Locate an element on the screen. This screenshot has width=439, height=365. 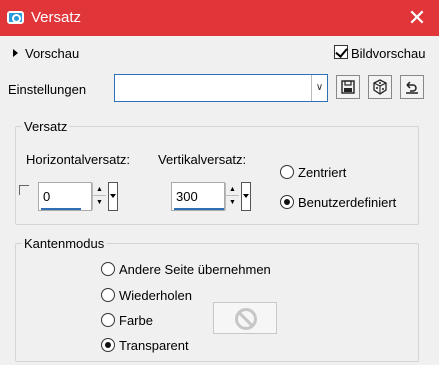
transparent-label: Transparent is located at coordinates (154, 345).